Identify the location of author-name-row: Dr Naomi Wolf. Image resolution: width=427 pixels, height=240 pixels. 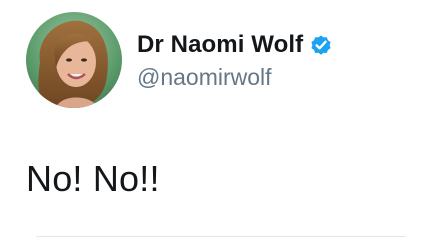
(235, 45).